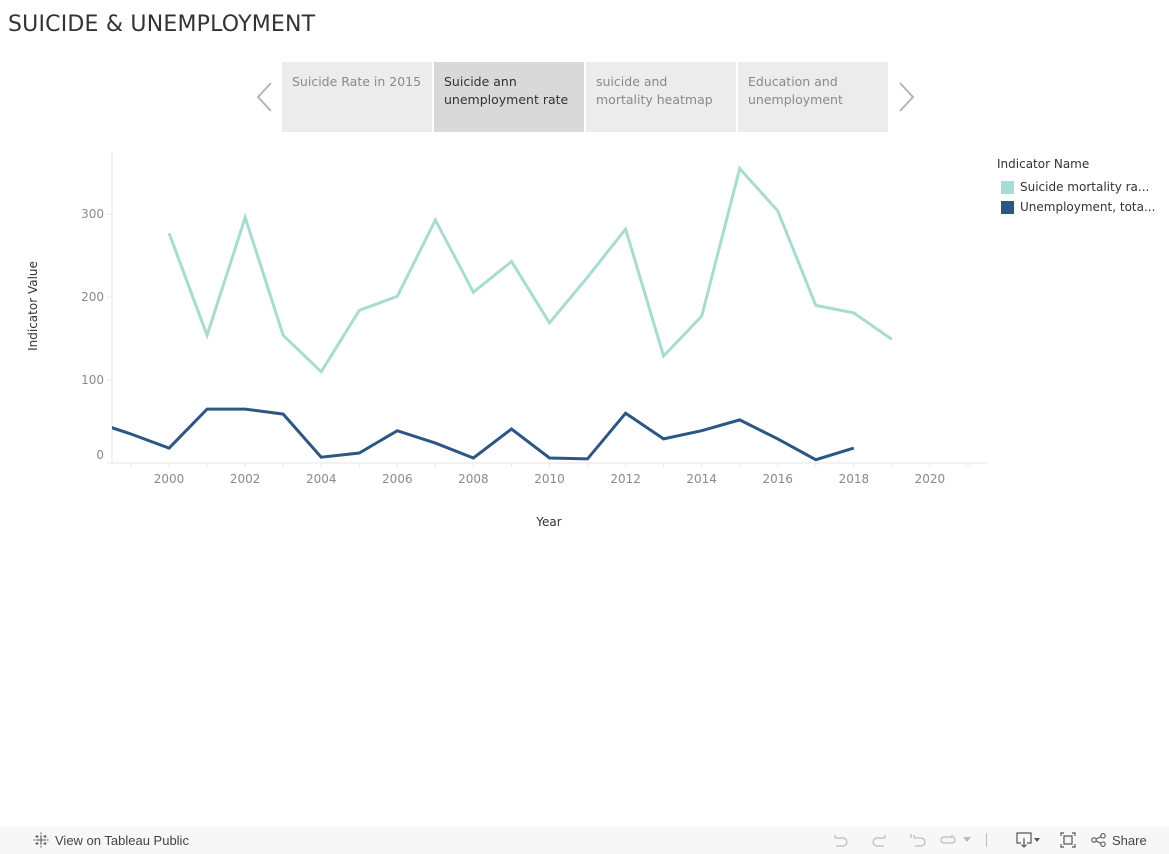 The height and width of the screenshot is (854, 1169). I want to click on tab-label: suicide and mortality heatmap, so click(654, 90).